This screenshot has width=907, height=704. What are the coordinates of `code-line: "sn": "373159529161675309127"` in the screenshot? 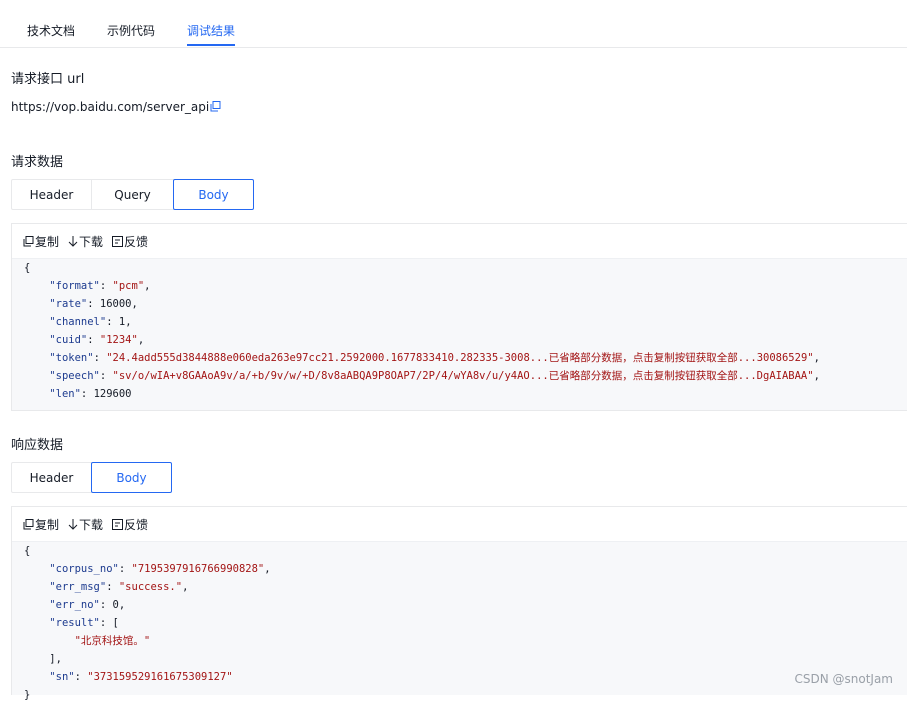 It's located at (141, 677).